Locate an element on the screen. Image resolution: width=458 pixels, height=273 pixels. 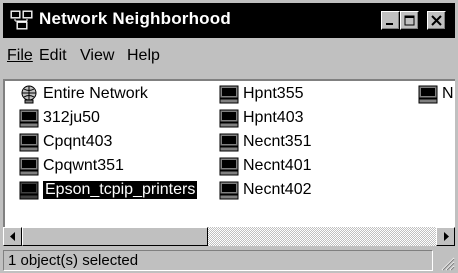
item-label: Entire Network is located at coordinates (95, 93).